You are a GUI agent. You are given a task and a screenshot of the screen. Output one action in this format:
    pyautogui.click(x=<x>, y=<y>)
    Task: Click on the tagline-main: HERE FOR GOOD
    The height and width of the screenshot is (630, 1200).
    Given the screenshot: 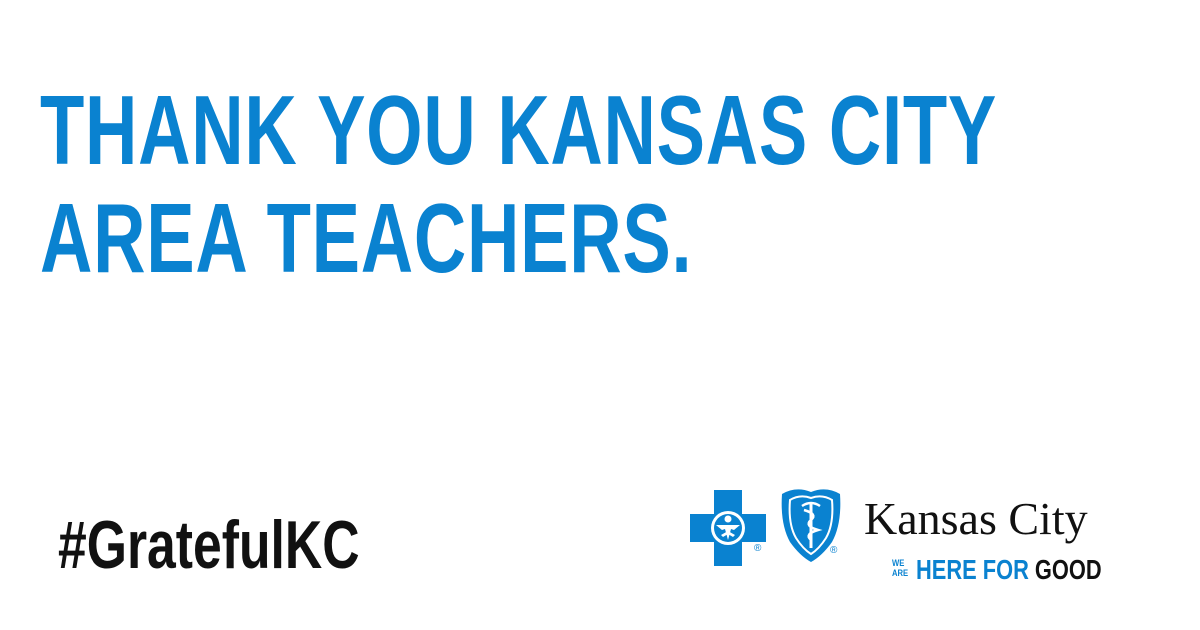 What is the action you would take?
    pyautogui.click(x=1009, y=570)
    